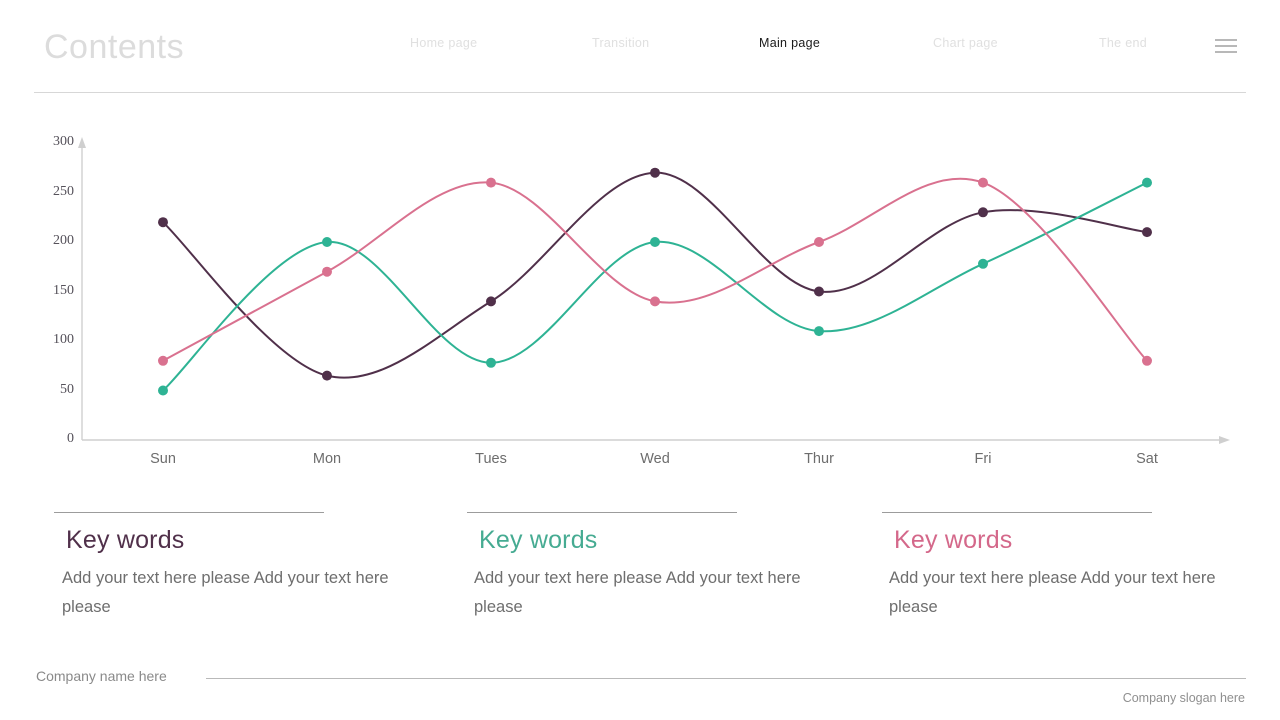 Image resolution: width=1280 pixels, height=720 pixels. Describe the element at coordinates (1147, 459) in the screenshot. I see `x-tick-label: Sat` at that location.